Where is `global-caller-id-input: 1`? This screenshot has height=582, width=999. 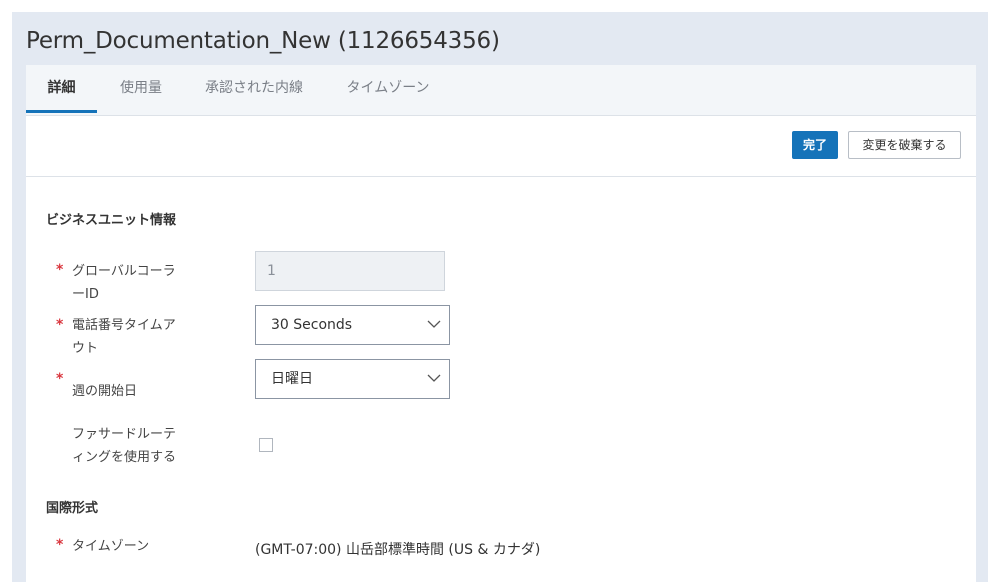 global-caller-id-input: 1 is located at coordinates (350, 271).